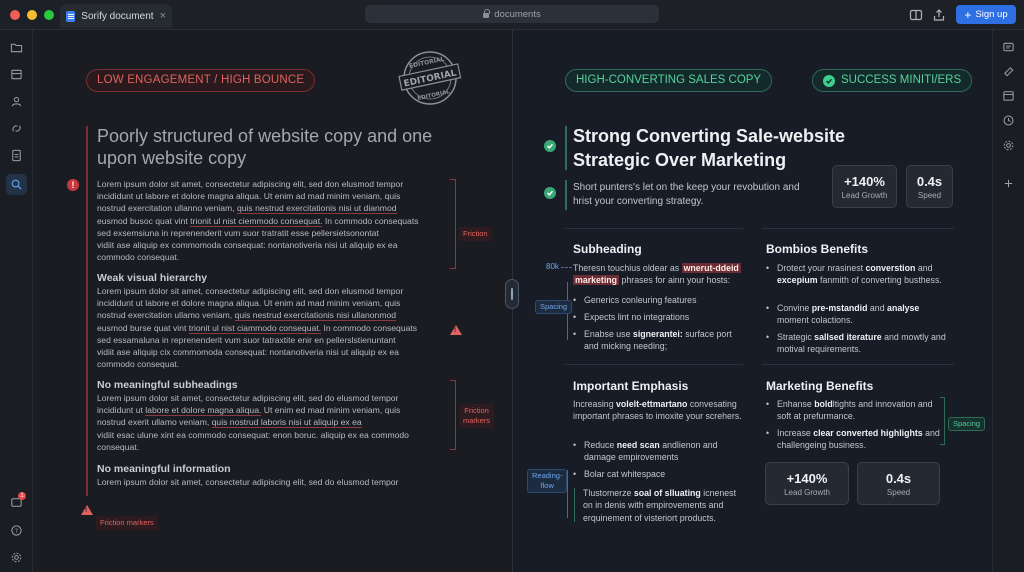 The image size is (1024, 572). Describe the element at coordinates (566, 195) in the screenshot. I see `intro-accent-bar` at that location.